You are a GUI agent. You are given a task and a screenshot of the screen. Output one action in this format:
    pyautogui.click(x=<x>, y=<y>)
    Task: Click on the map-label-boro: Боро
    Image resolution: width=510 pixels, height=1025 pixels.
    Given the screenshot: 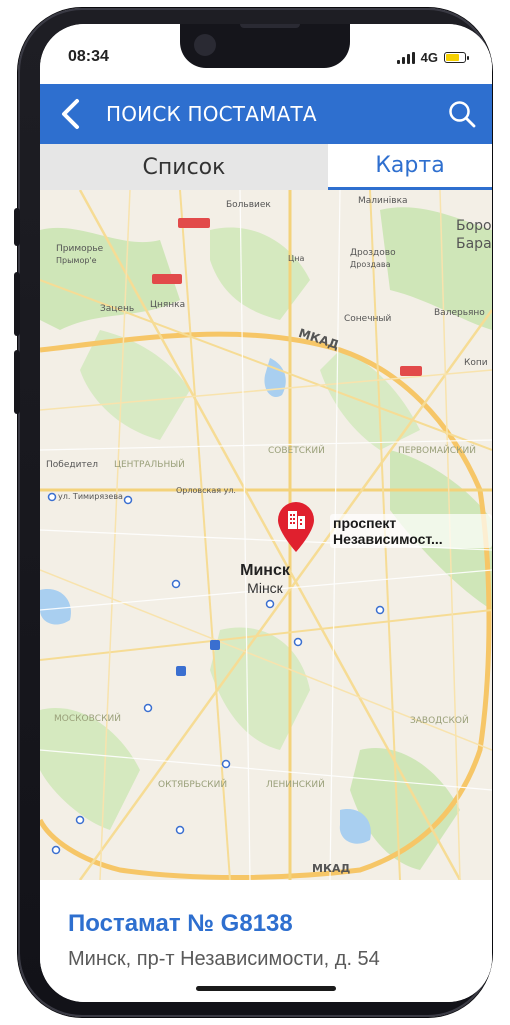 What is the action you would take?
    pyautogui.click(x=474, y=226)
    